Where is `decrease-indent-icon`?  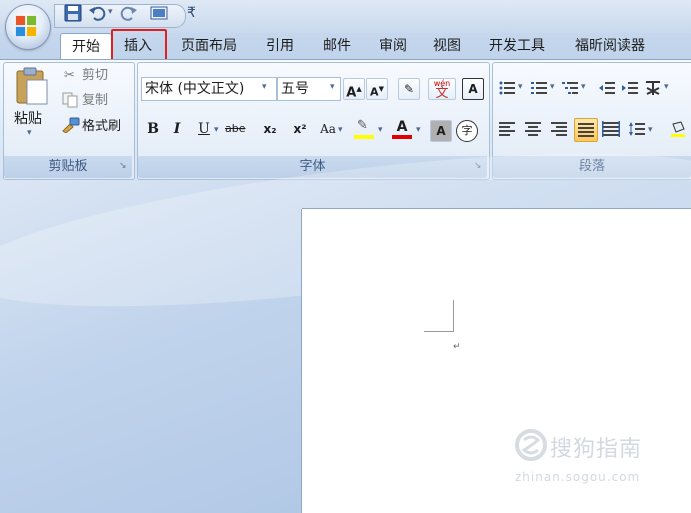
decrease-indent-icon is located at coordinates (607, 88).